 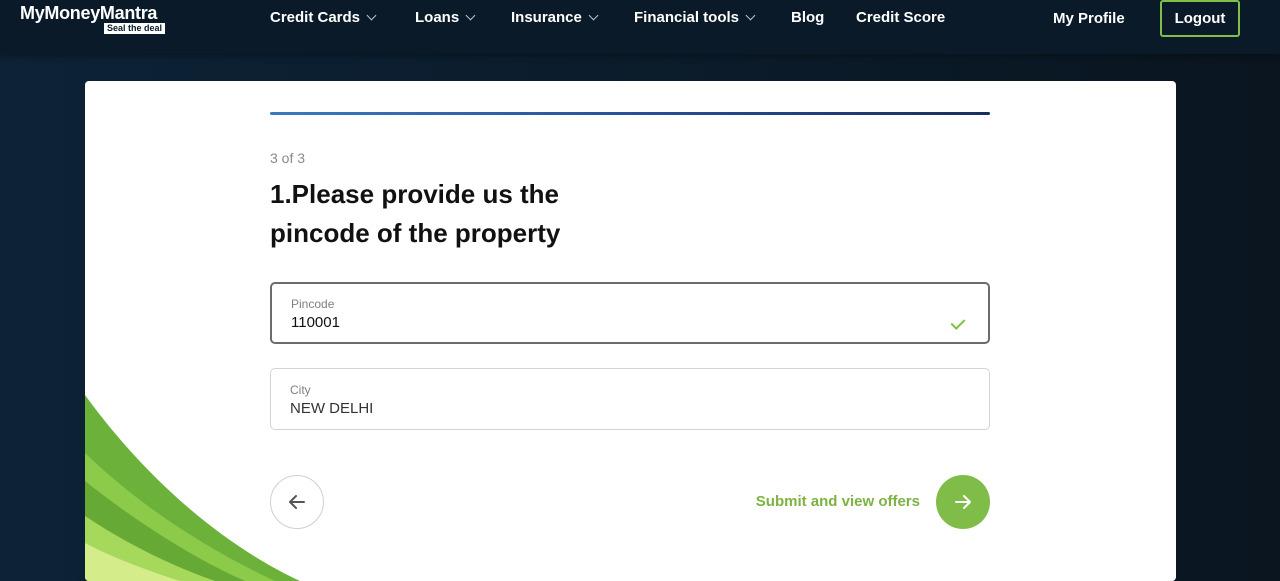 What do you see at coordinates (300, 390) in the screenshot?
I see `city-label: City` at bounding box center [300, 390].